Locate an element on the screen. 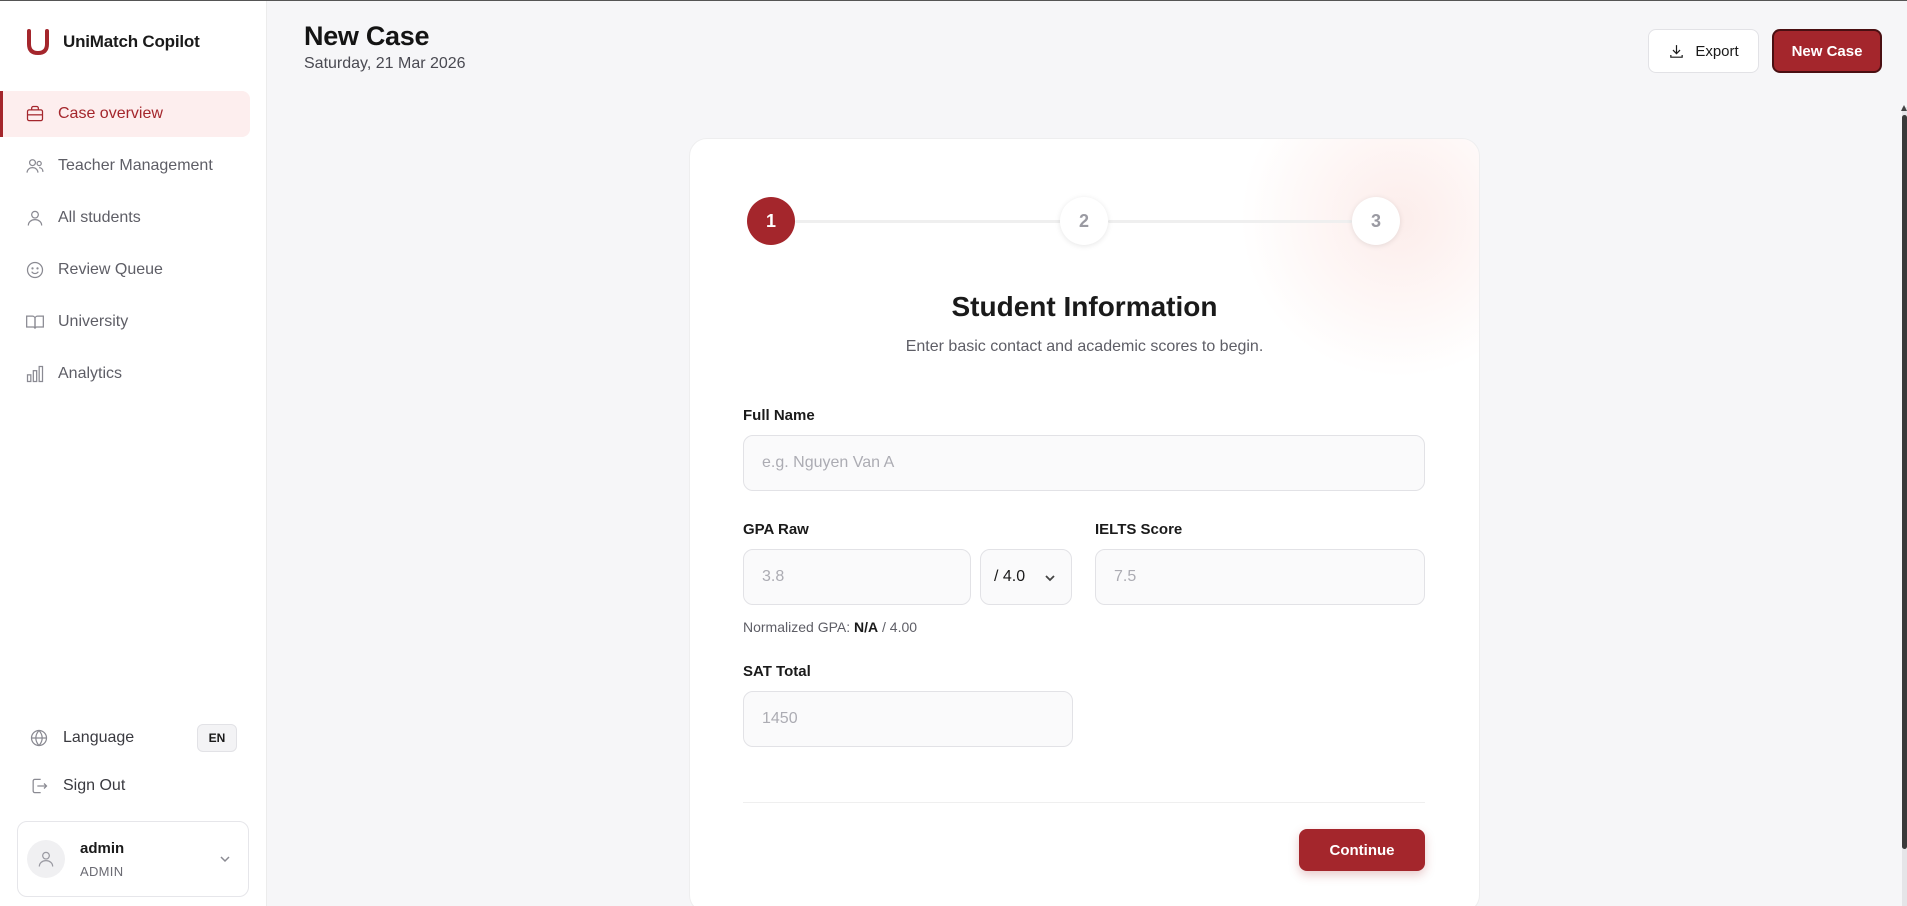 This screenshot has width=1907, height=906. user-info: admin ADMIN is located at coordinates (102, 859).